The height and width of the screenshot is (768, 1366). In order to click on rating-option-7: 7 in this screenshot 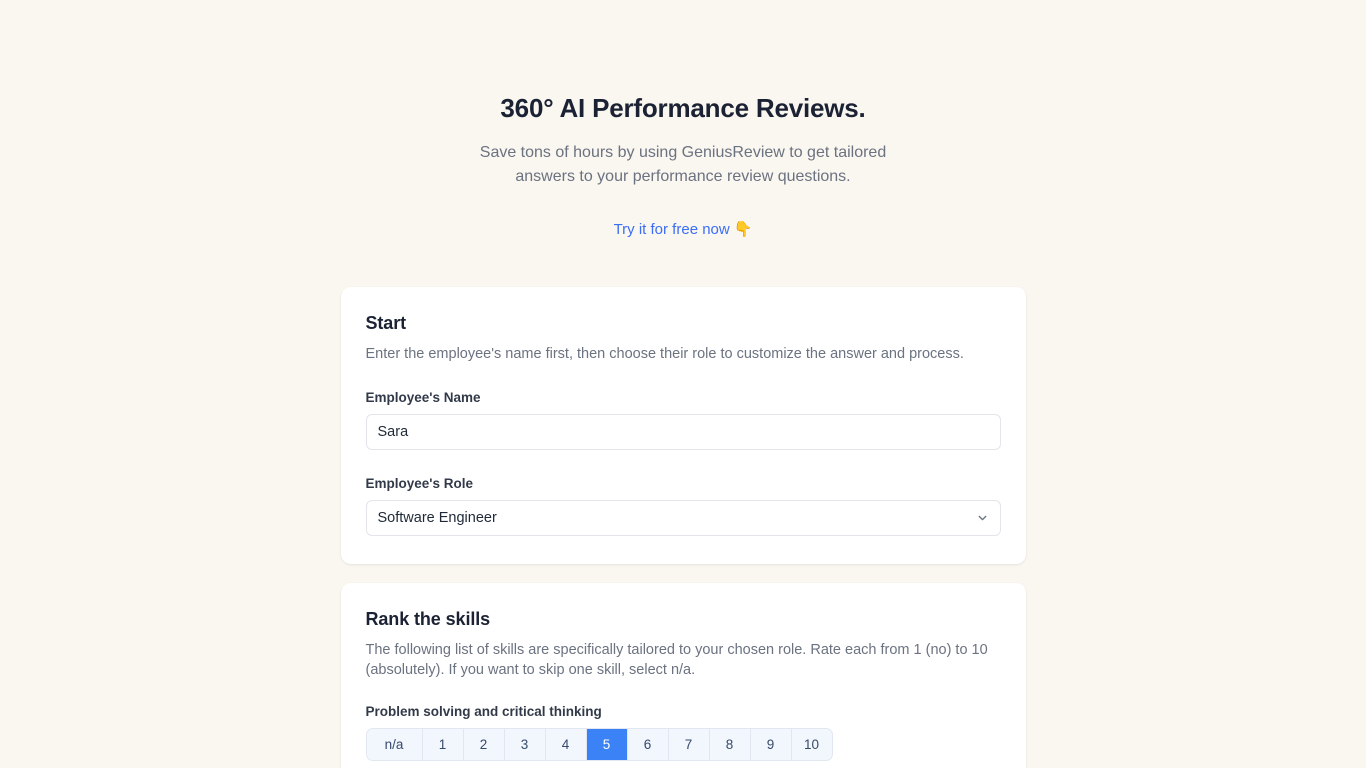, I will do `click(688, 744)`.